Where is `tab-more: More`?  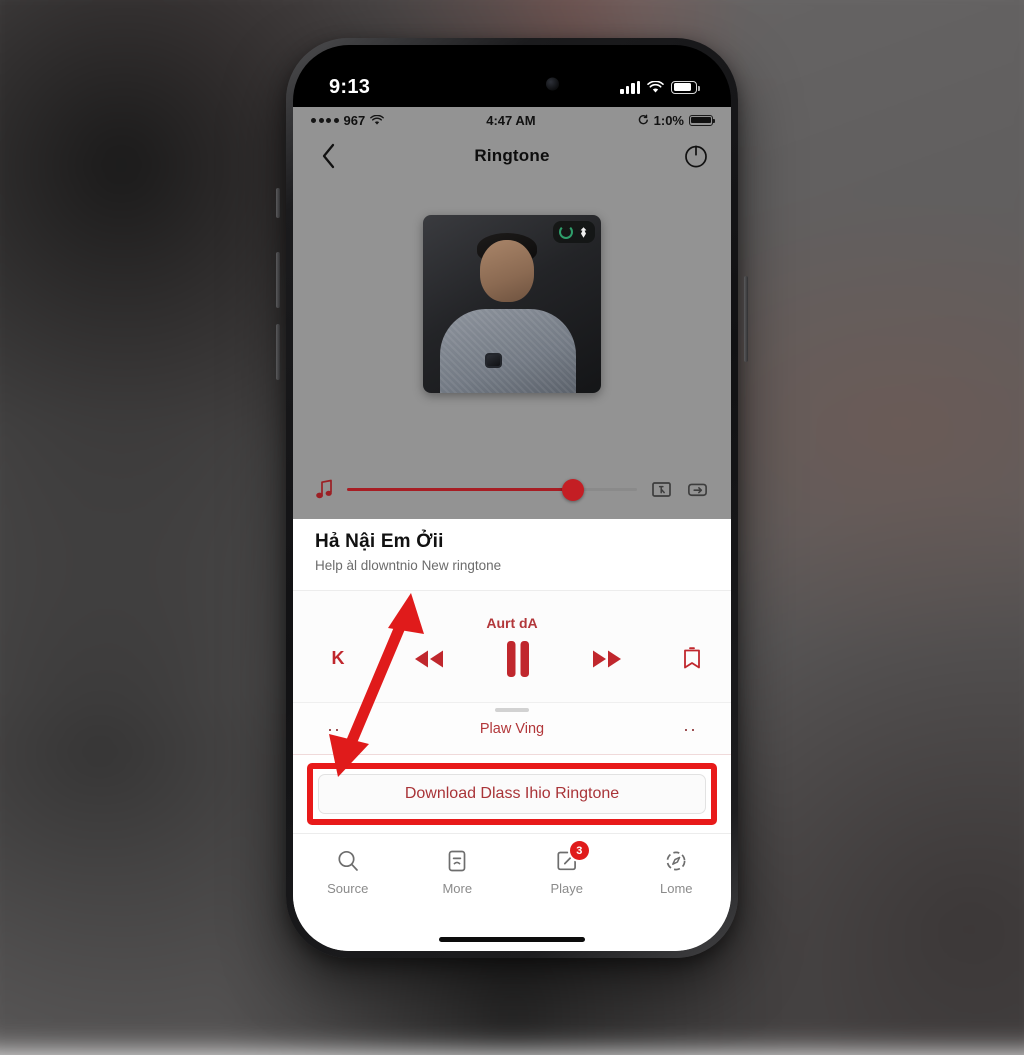 tab-more: More is located at coordinates (457, 872).